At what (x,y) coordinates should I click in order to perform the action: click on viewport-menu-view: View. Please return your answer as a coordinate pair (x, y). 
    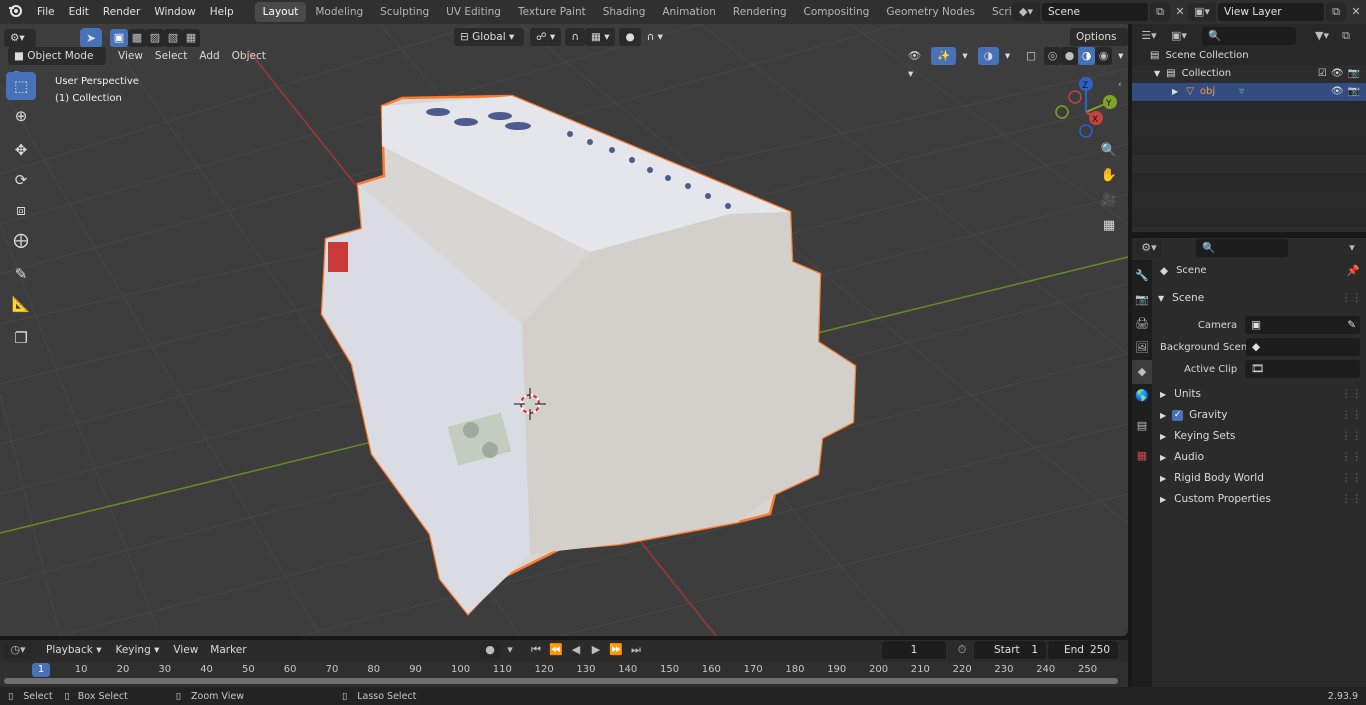
    Looking at the image, I should click on (130, 56).